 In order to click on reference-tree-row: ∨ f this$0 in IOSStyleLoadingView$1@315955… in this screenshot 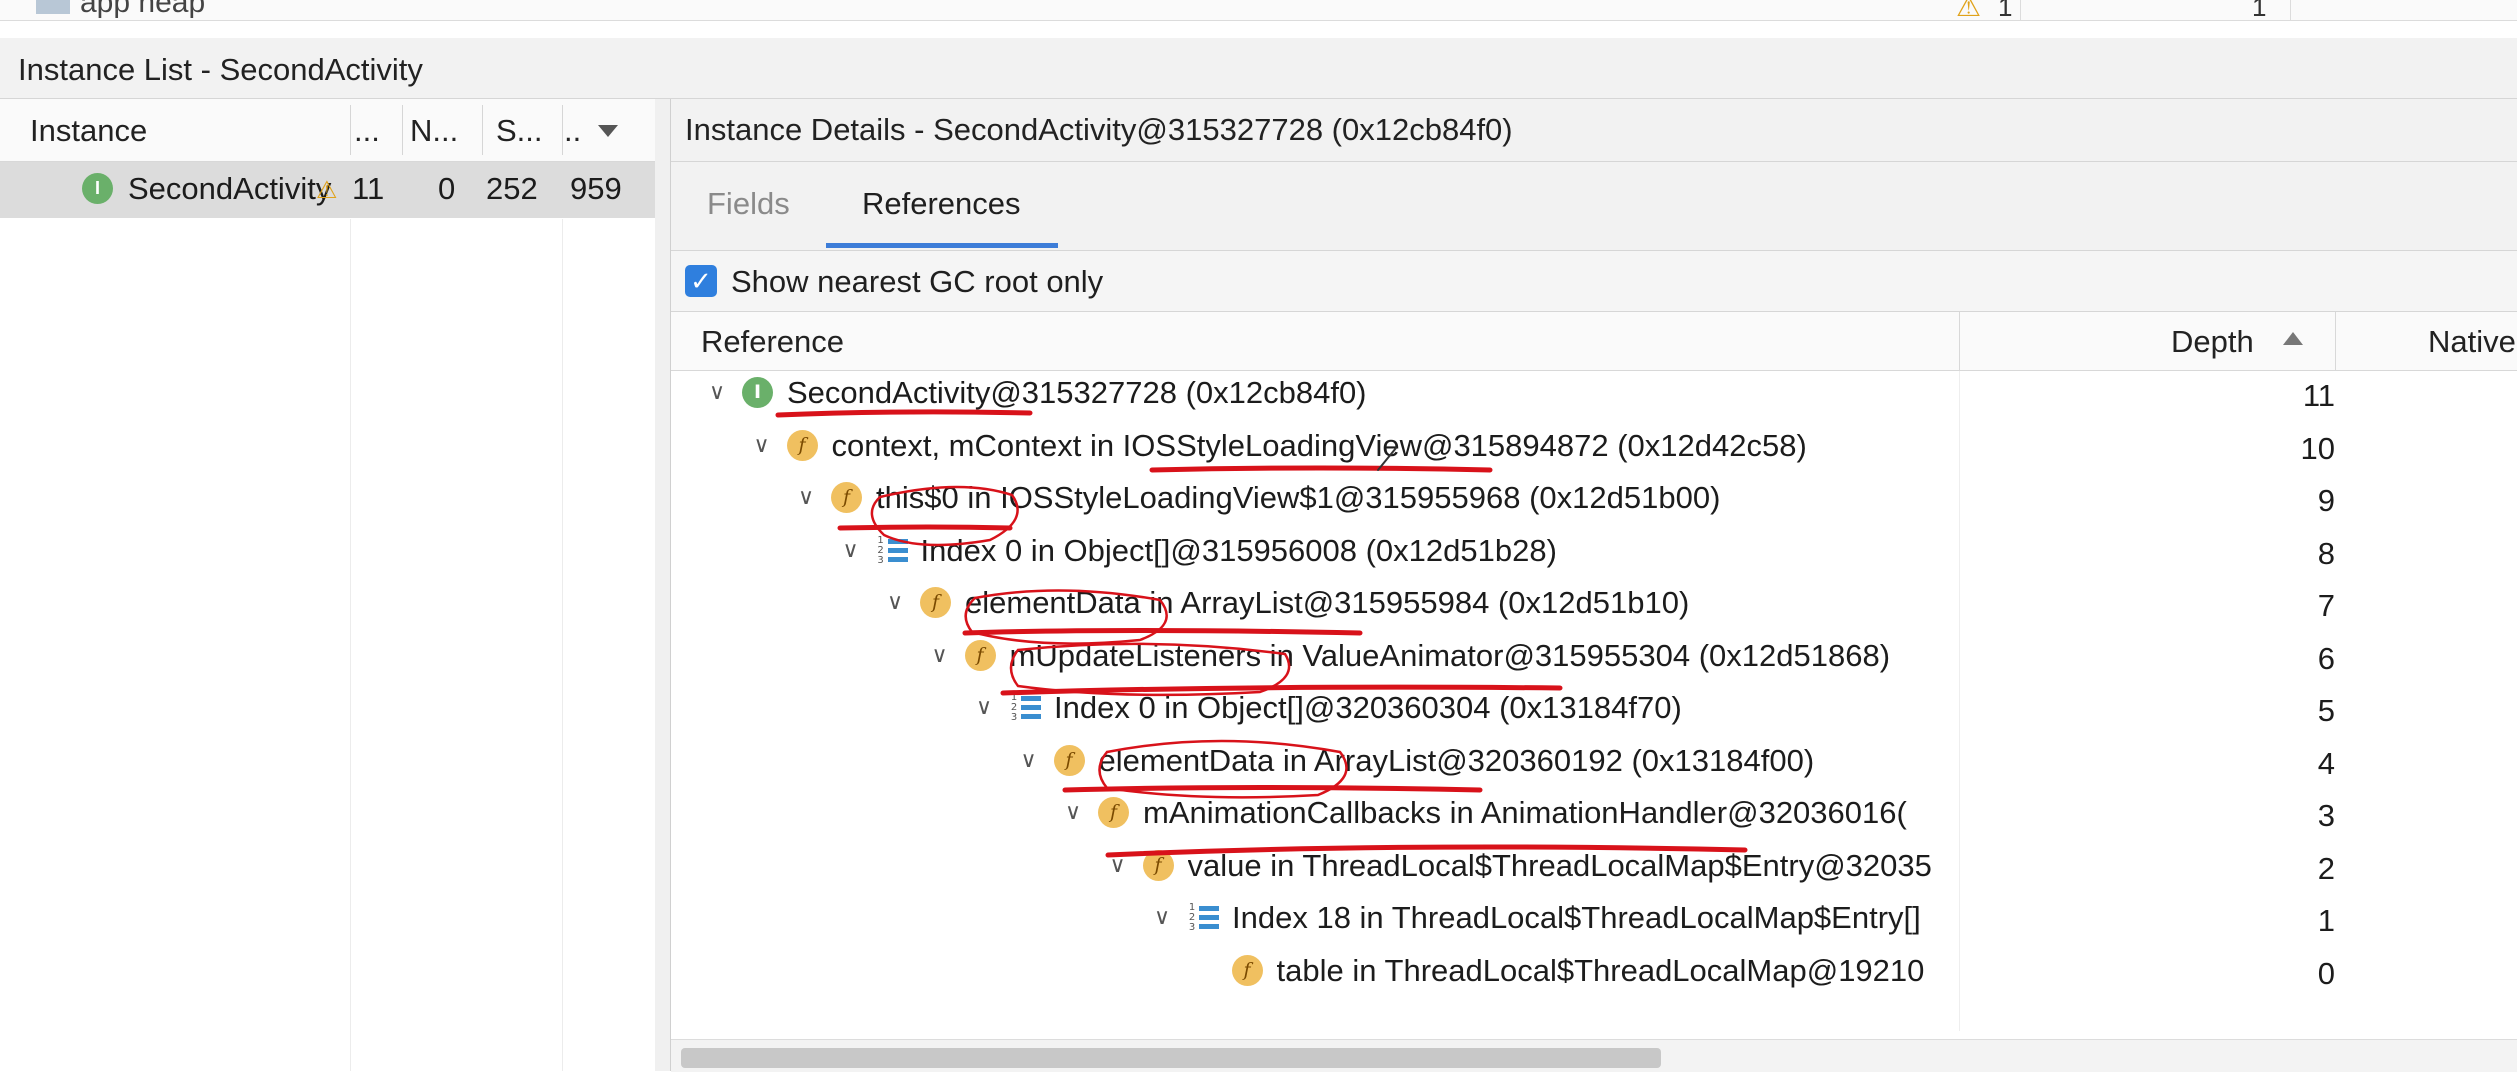, I will do `click(1594, 502)`.